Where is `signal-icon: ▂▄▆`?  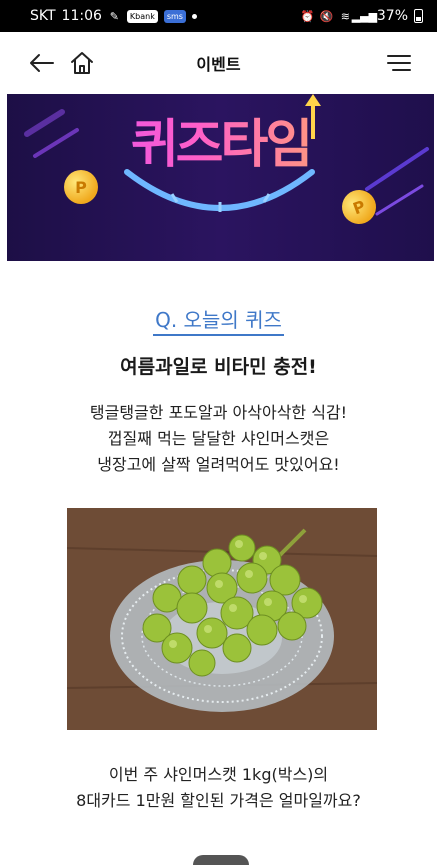 signal-icon: ▂▄▆ is located at coordinates (364, 16).